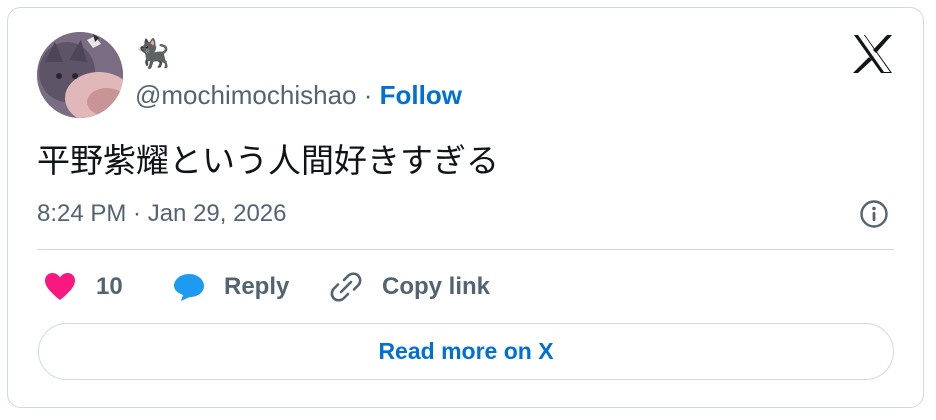 This screenshot has width=936, height=420. Describe the element at coordinates (873, 54) in the screenshot. I see `x-logo-icon` at that location.